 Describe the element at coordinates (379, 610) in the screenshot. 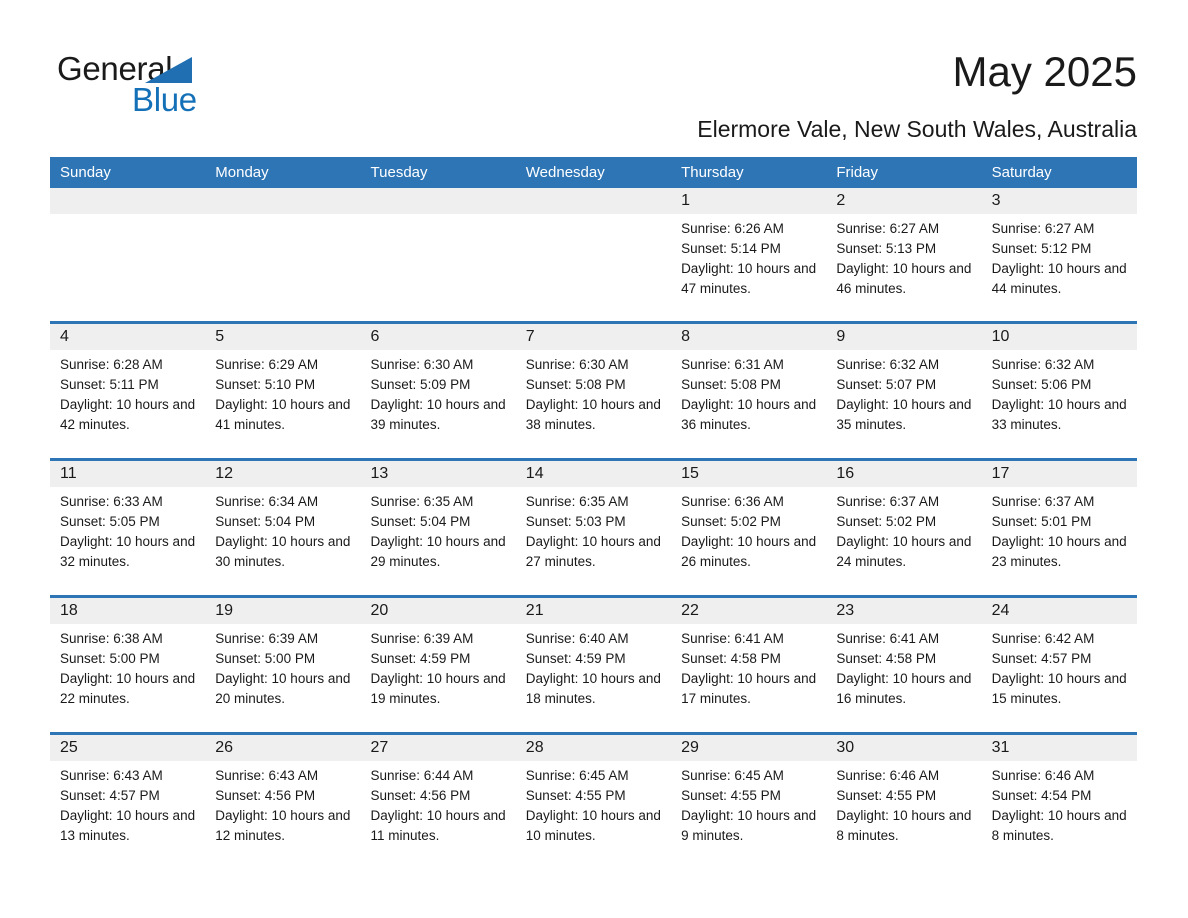

I see `day-number: 20` at that location.